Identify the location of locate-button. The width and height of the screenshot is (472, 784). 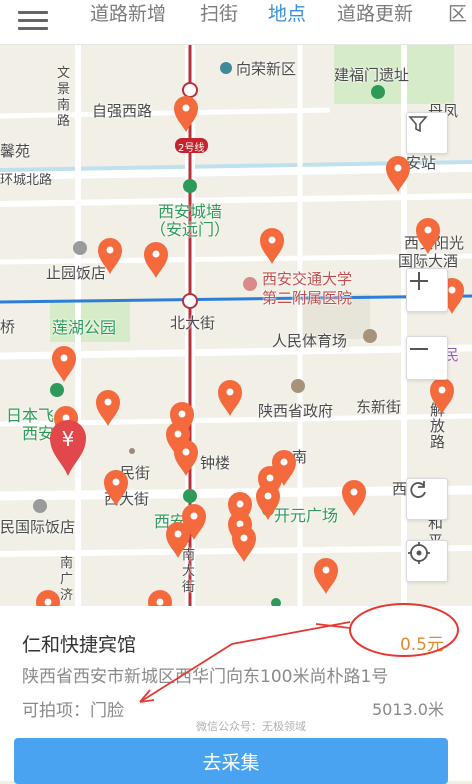
(427, 561).